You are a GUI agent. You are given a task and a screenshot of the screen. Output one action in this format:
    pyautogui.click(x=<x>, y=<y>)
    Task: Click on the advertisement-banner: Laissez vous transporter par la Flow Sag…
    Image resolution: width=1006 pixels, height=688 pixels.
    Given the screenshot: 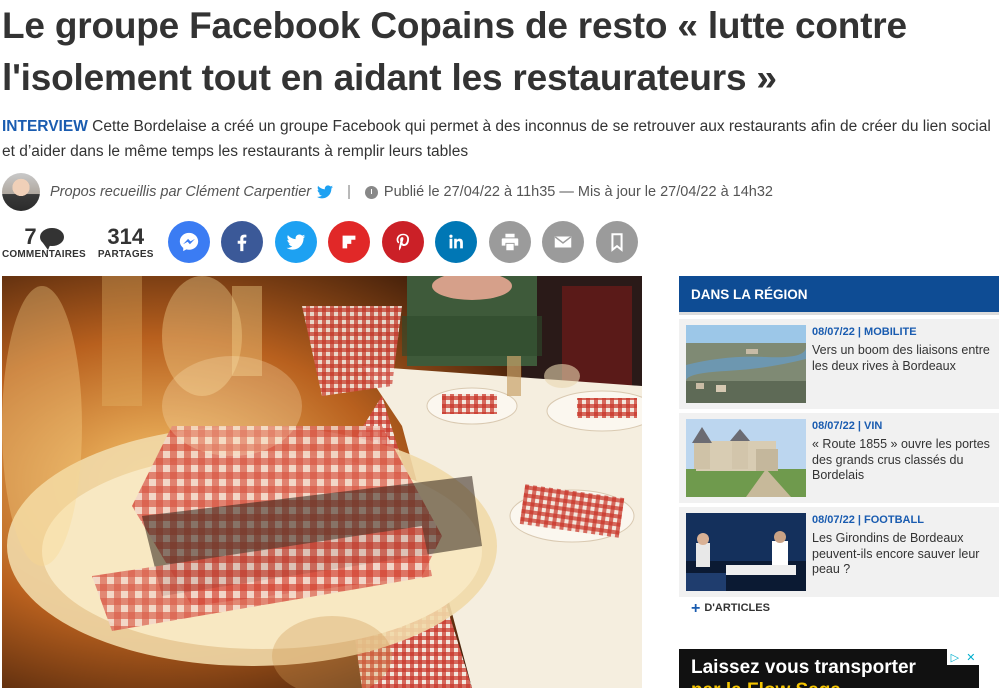 What is the action you would take?
    pyautogui.click(x=829, y=668)
    